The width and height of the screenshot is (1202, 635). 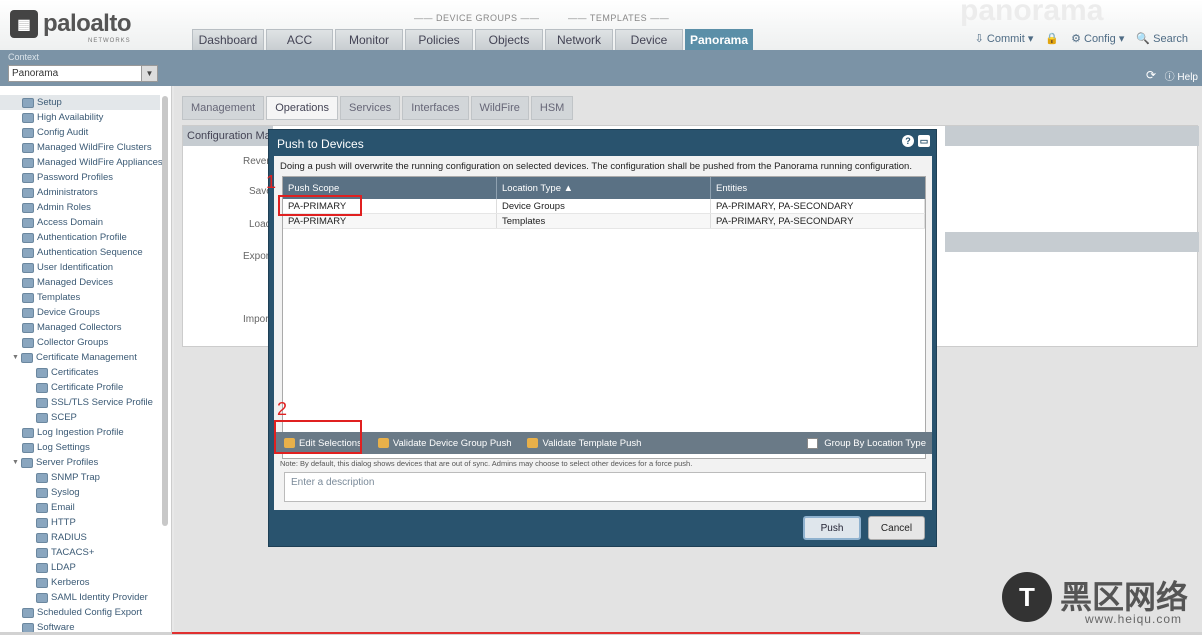 What do you see at coordinates (584, 443) in the screenshot?
I see `validate-template-push-button: Validate Template Push` at bounding box center [584, 443].